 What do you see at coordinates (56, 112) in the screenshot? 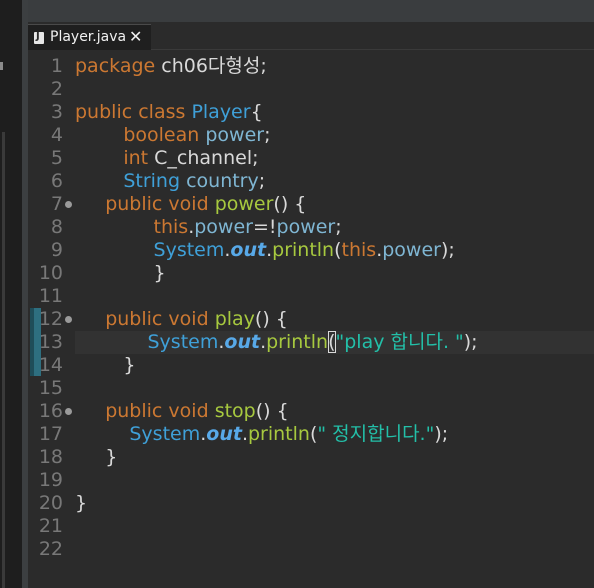
I see `line-number: 3` at bounding box center [56, 112].